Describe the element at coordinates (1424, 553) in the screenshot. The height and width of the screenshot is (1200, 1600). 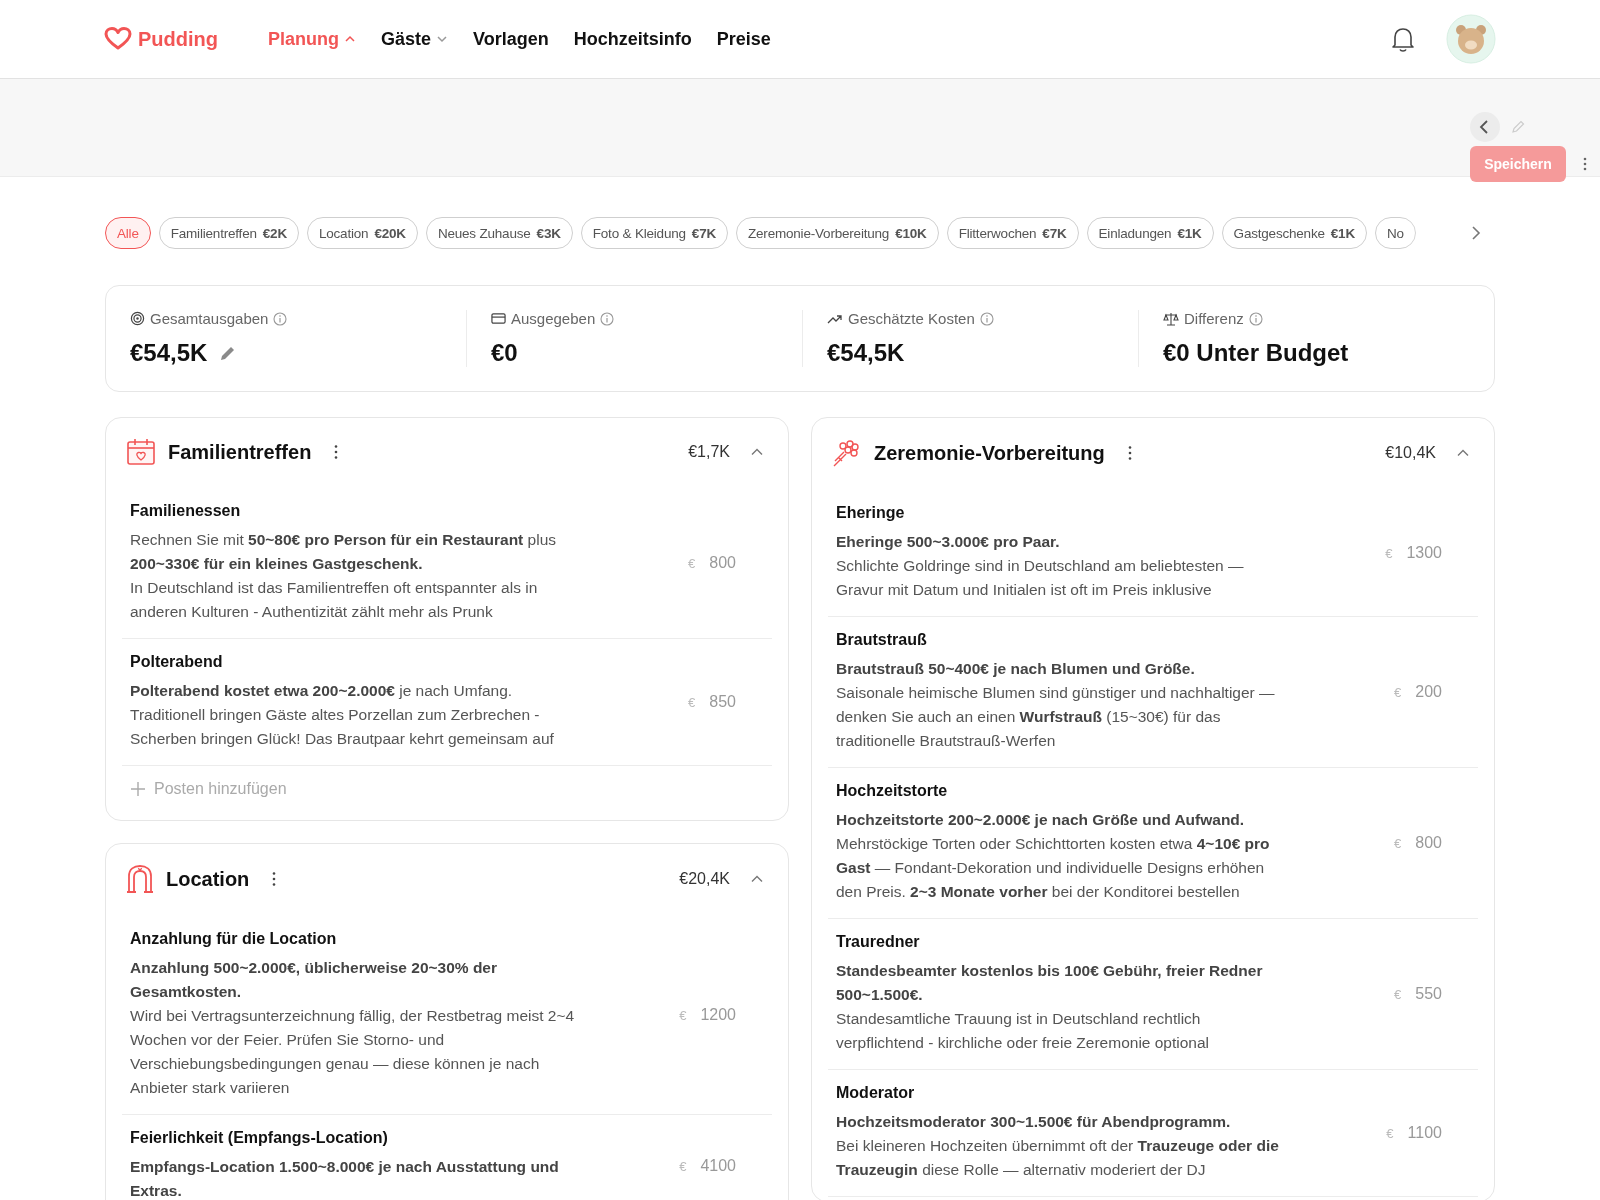
I see `amount-field: 1300` at that location.